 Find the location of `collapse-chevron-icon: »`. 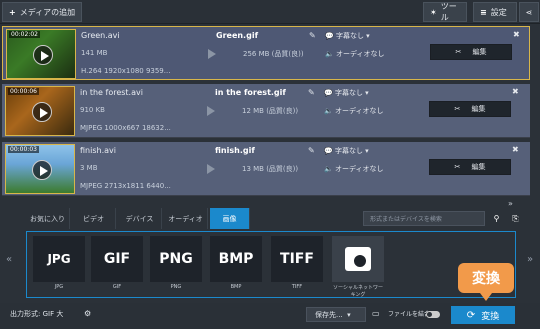

collapse-chevron-icon: » is located at coordinates (510, 203).